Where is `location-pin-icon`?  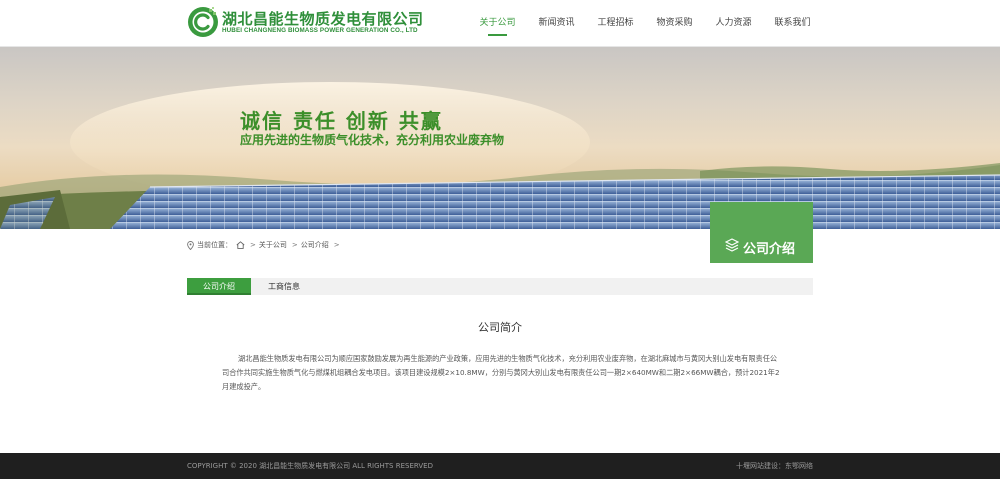 location-pin-icon is located at coordinates (190, 245).